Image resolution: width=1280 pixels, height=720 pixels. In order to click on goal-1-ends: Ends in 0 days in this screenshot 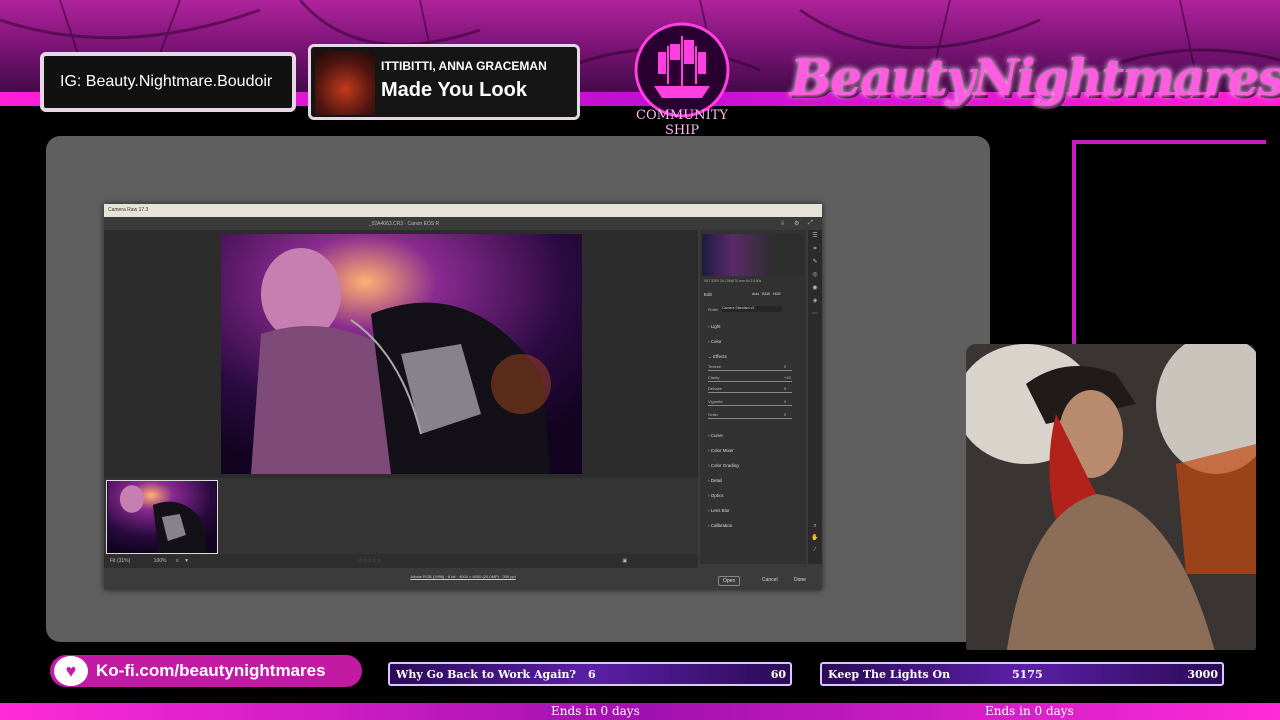, I will do `click(595, 711)`.